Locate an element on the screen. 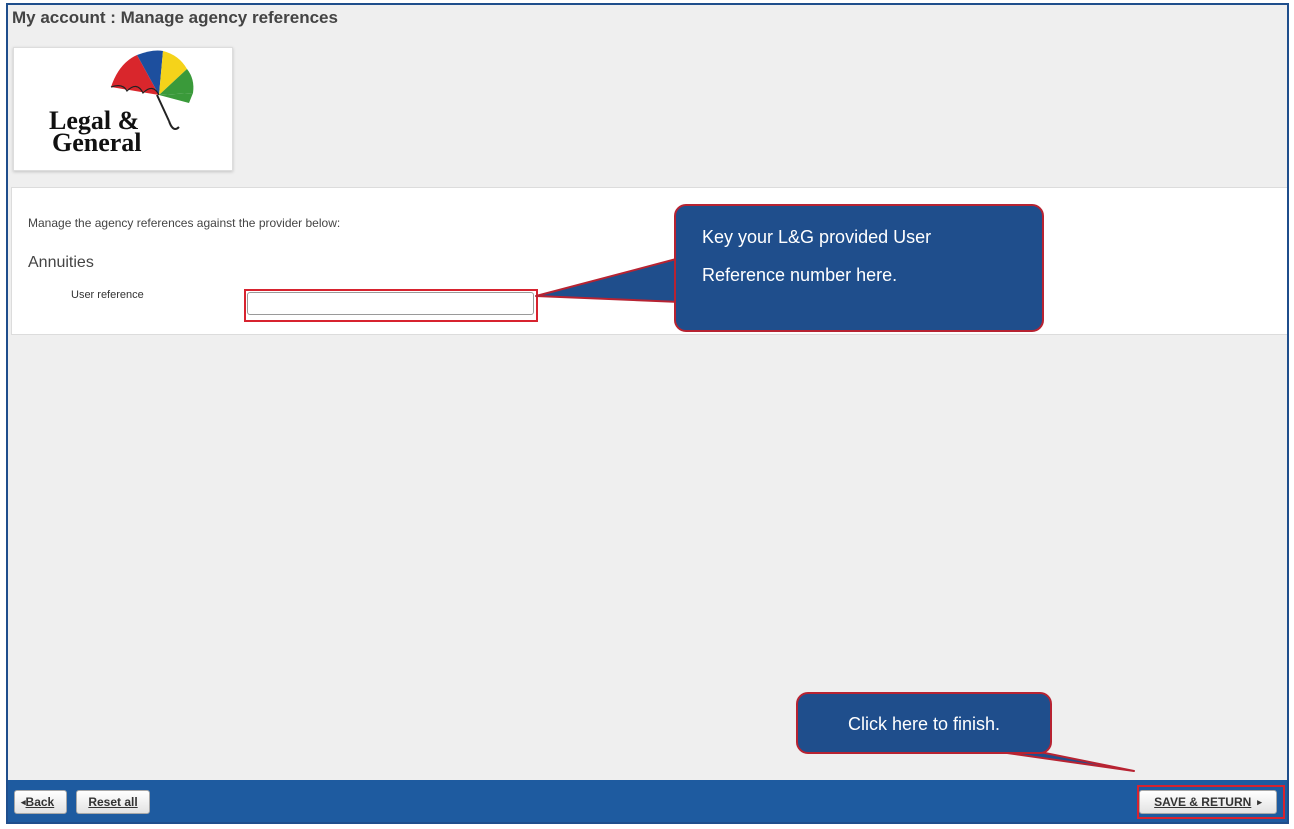  bottom-toolbar: ◂ Back Reset all SAVE & RETURN ▸ is located at coordinates (647, 801).